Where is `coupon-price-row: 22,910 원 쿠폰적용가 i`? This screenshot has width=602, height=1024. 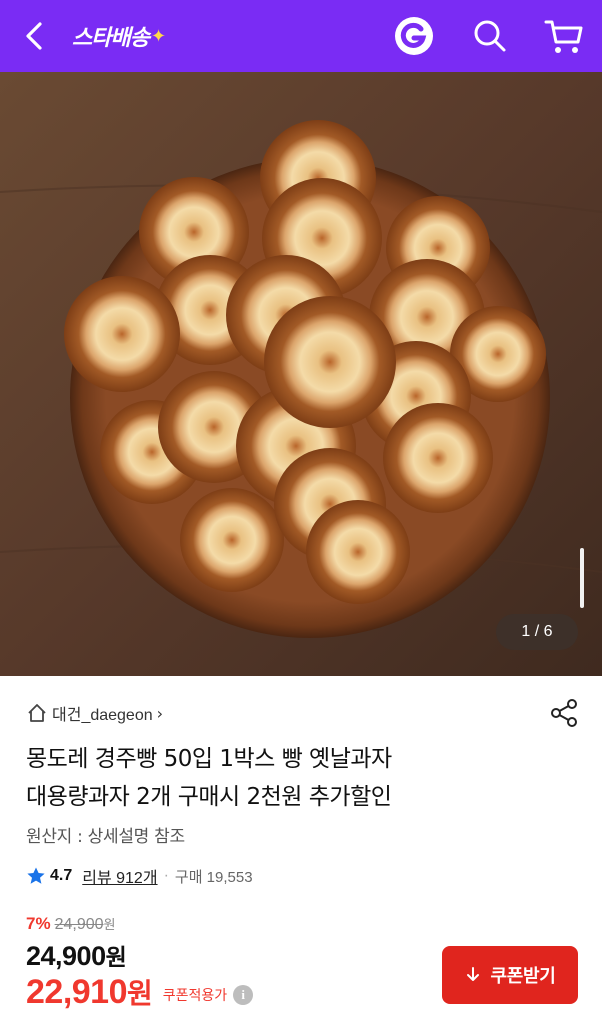 coupon-price-row: 22,910 원 쿠폰적용가 i is located at coordinates (140, 992).